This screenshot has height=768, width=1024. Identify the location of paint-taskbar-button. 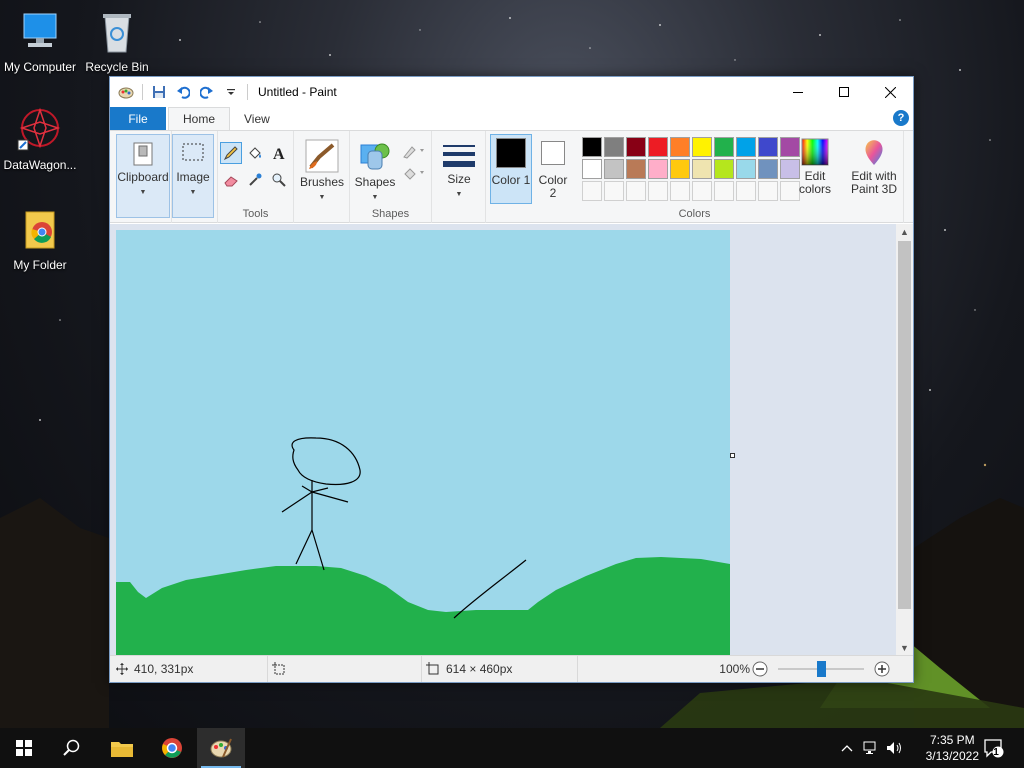
(221, 748).